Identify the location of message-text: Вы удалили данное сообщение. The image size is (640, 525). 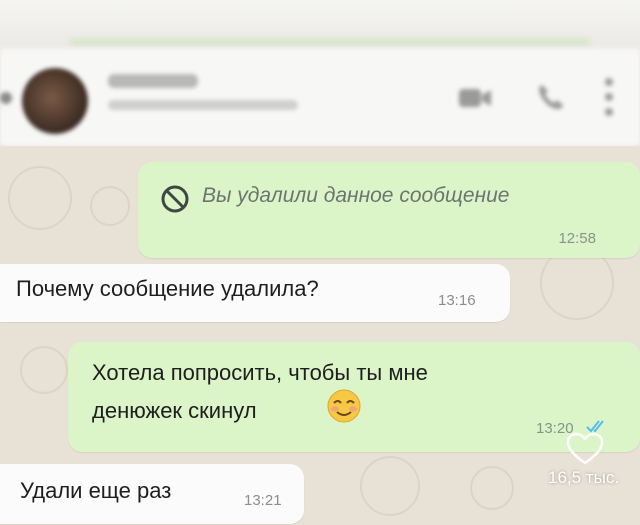
(356, 195).